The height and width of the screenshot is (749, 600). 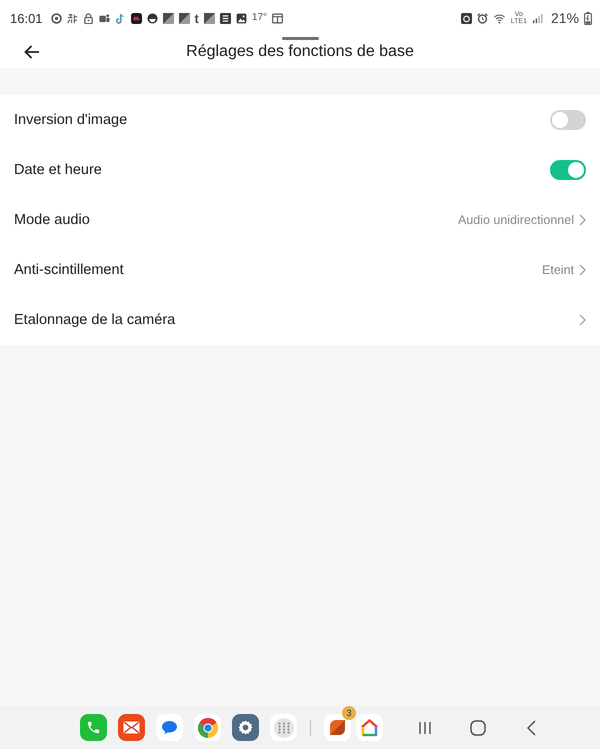 What do you see at coordinates (225, 18) in the screenshot?
I see `lines-tile-icon` at bounding box center [225, 18].